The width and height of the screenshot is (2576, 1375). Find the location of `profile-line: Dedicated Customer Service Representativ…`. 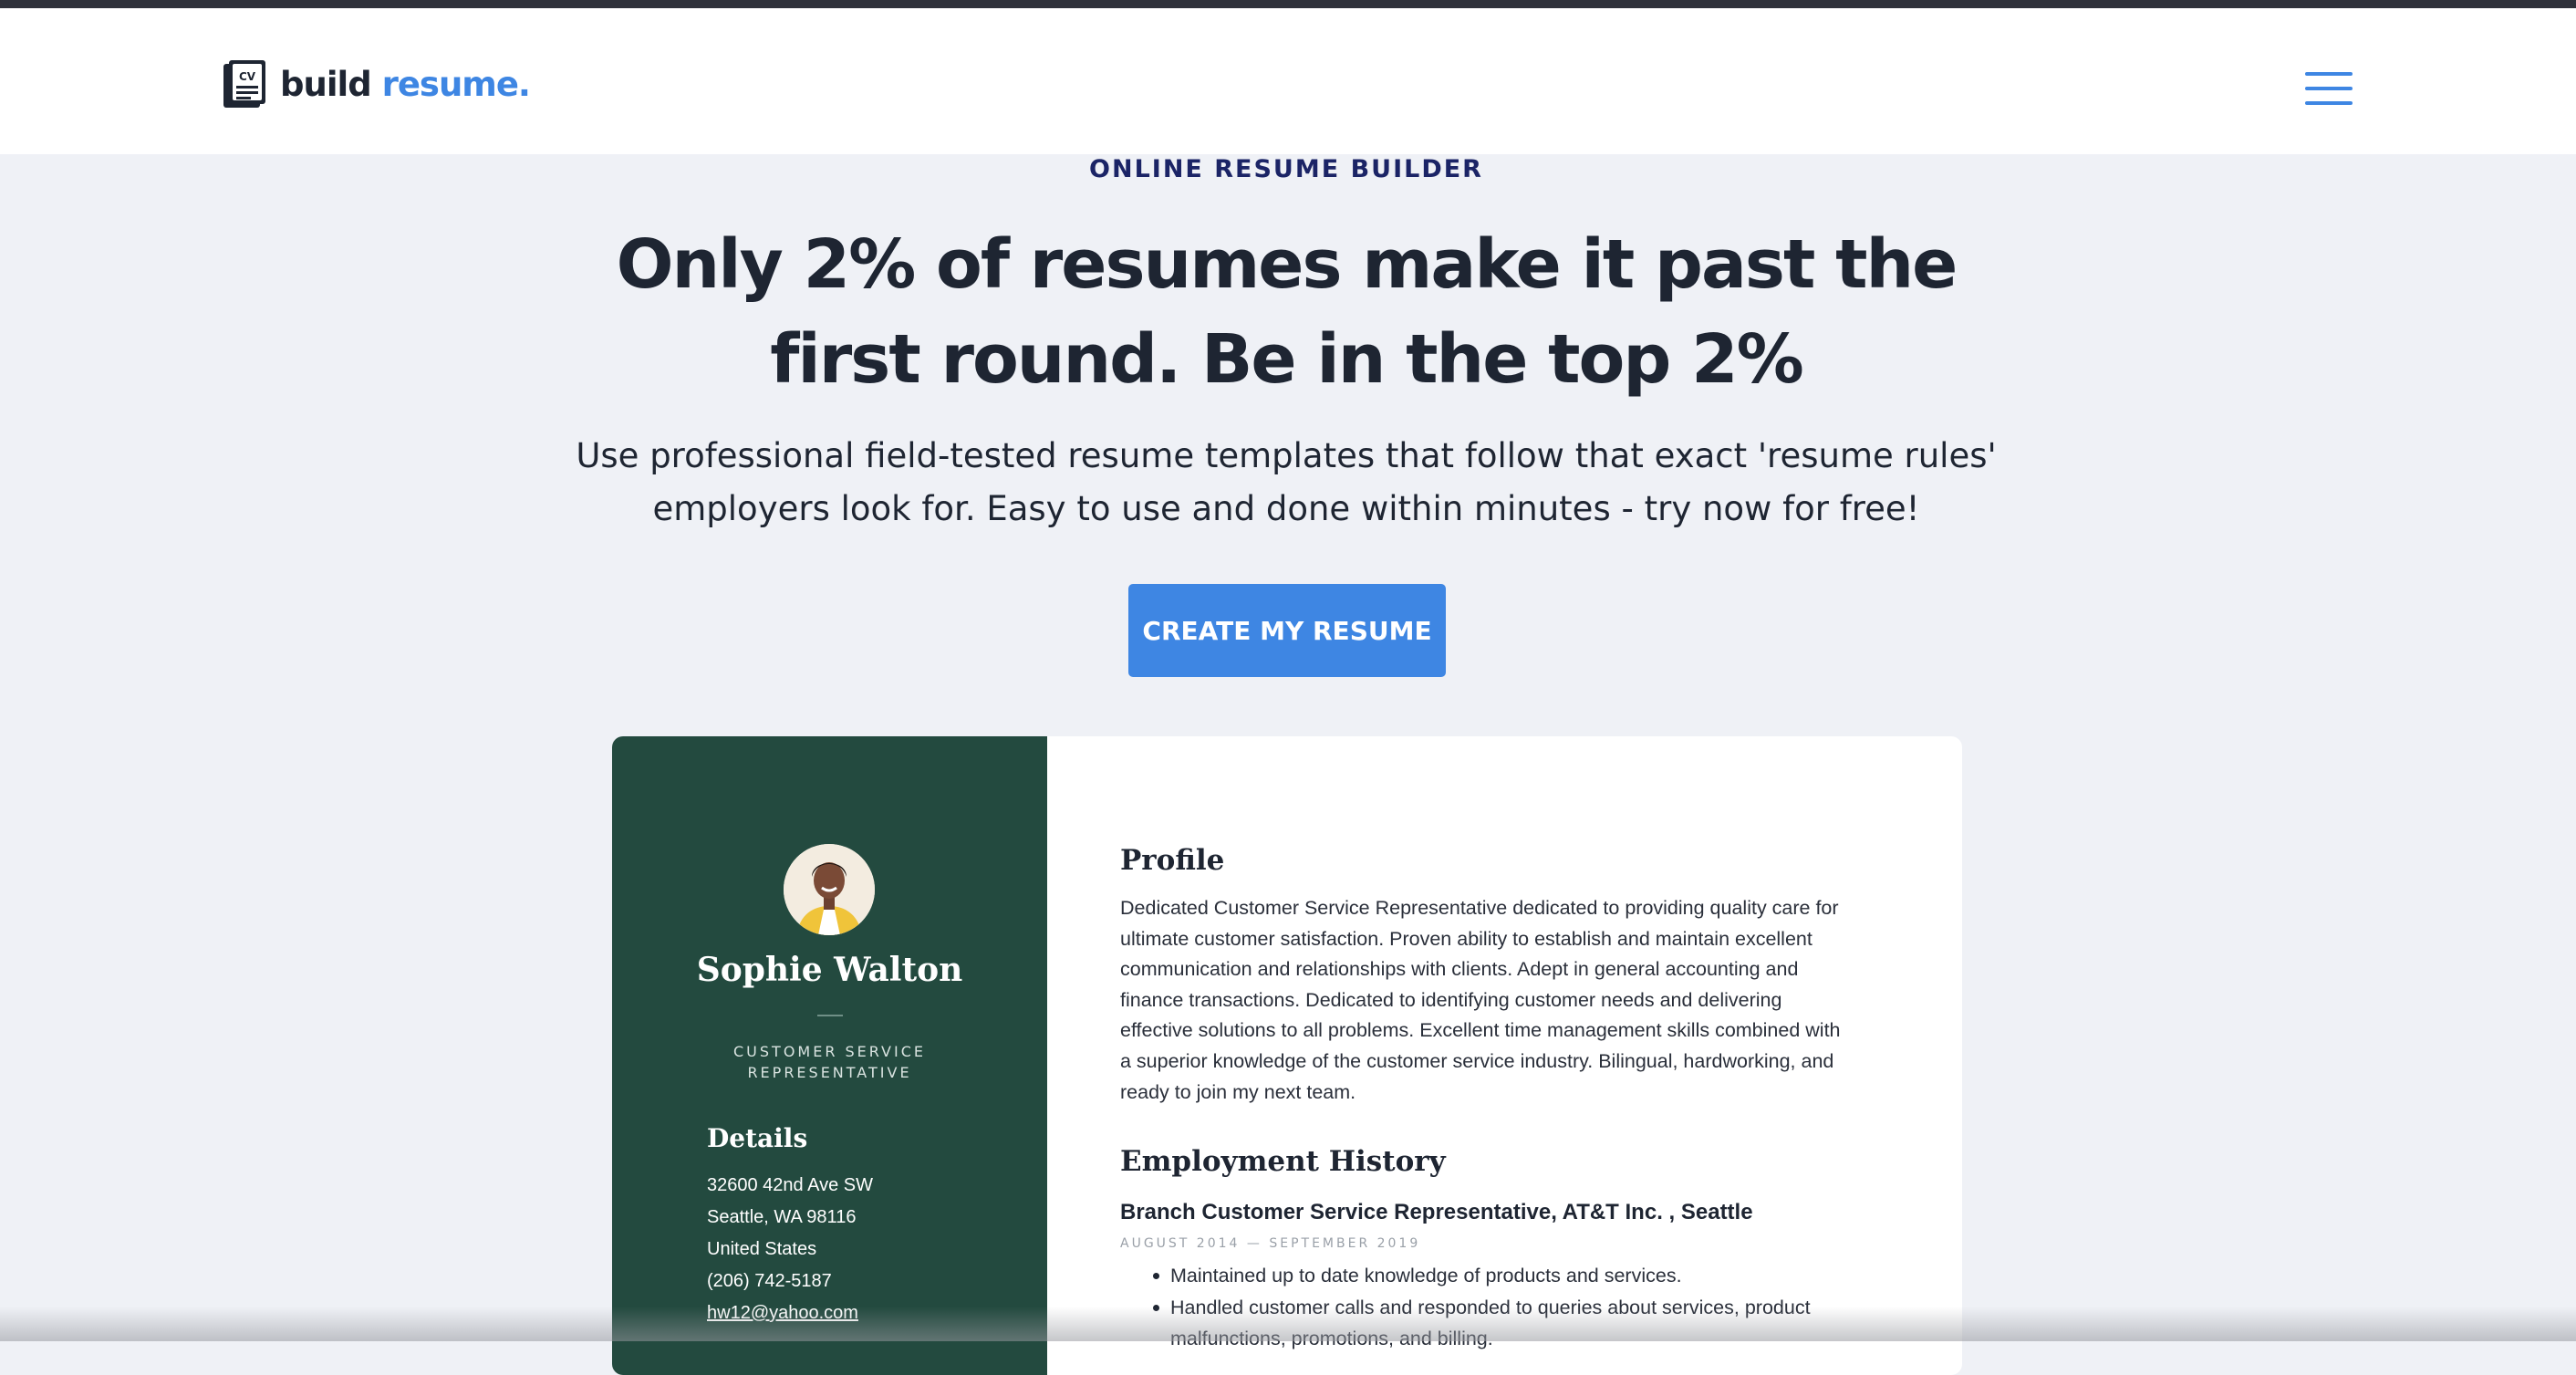

profile-line: Dedicated Customer Service Representativ… is located at coordinates (1480, 908).